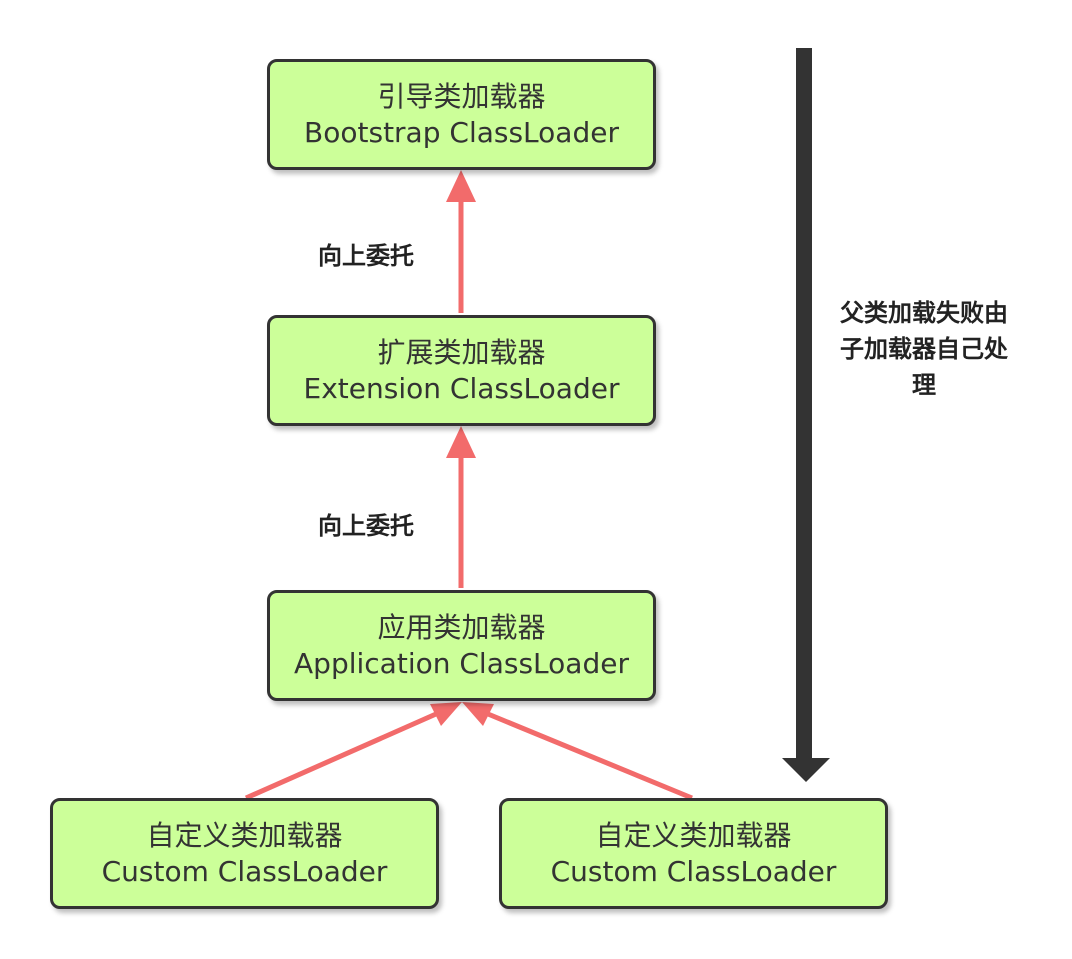 Image resolution: width=1072 pixels, height=959 pixels. Describe the element at coordinates (366, 256) in the screenshot. I see `delegate-up-label-top: 向上委托` at that location.